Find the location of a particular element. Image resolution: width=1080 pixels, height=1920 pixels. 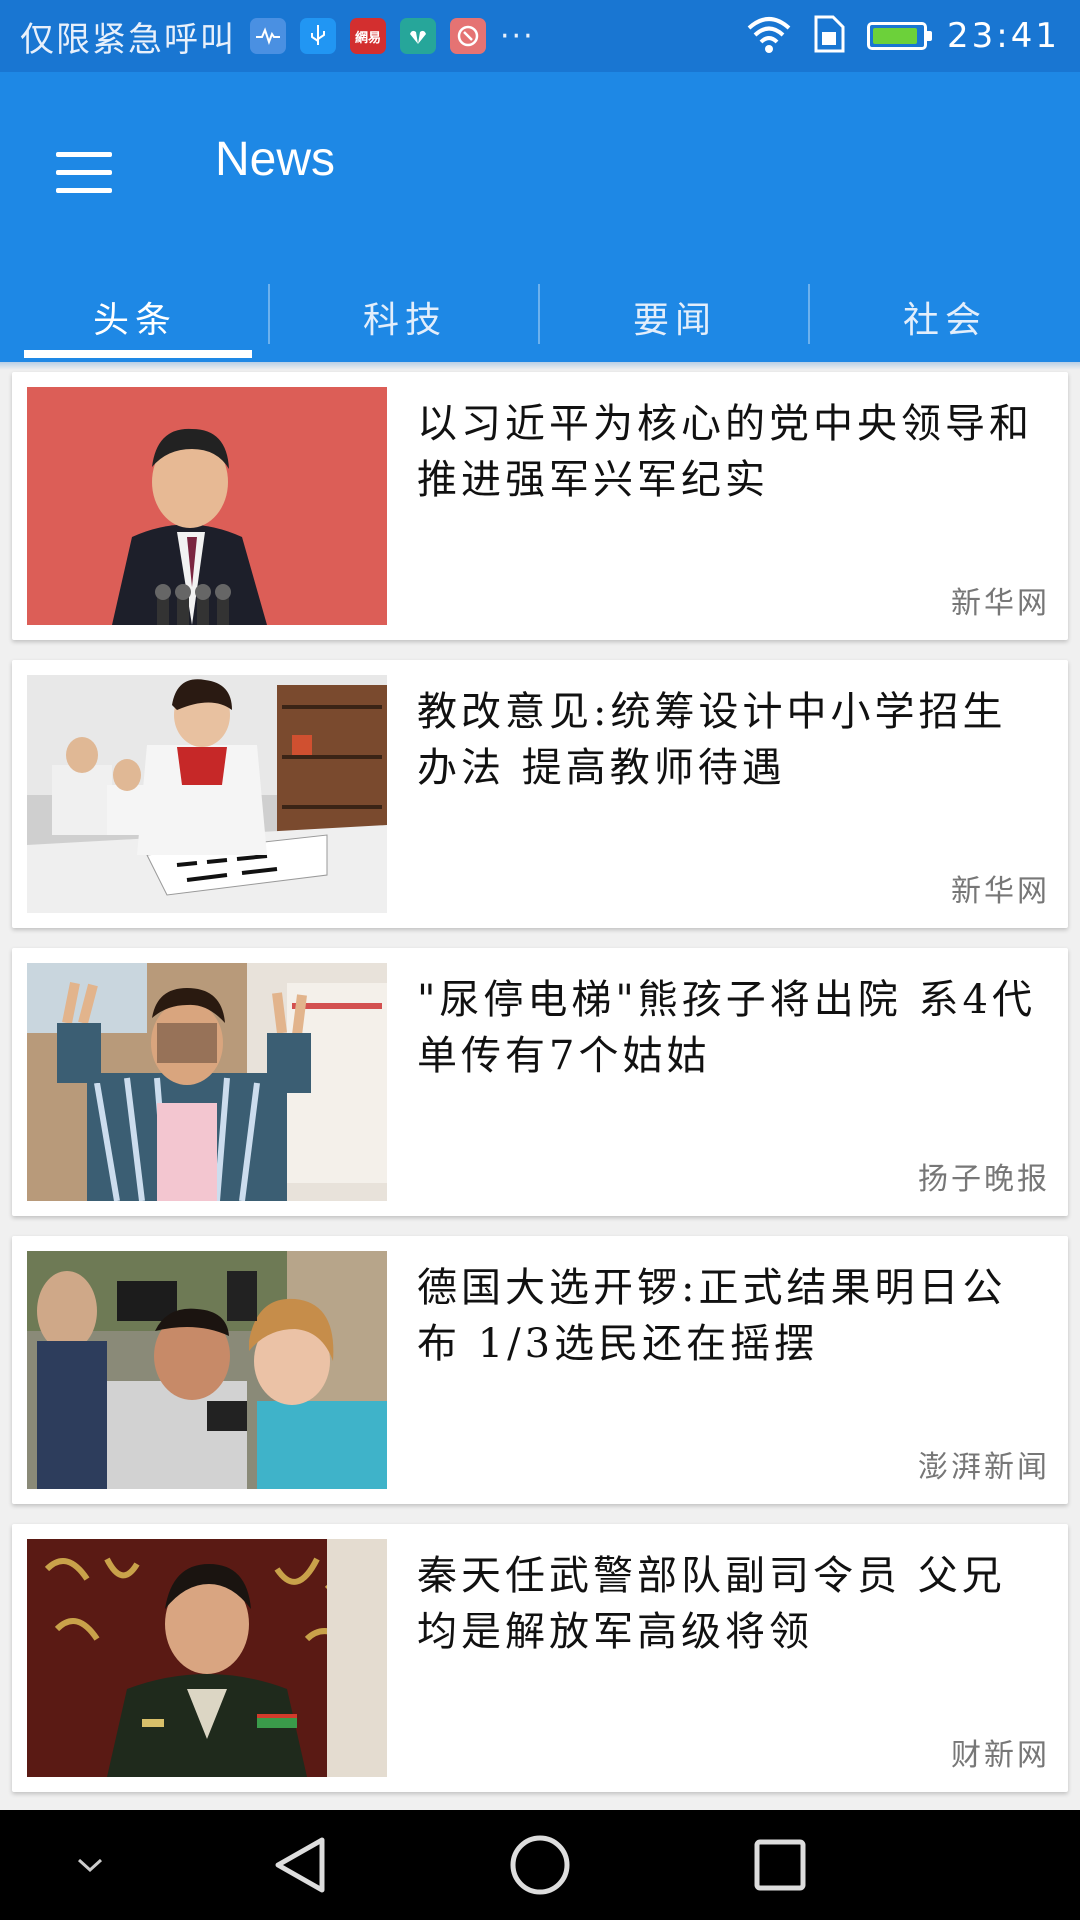

back-triangle-icon is located at coordinates (300, 1865).